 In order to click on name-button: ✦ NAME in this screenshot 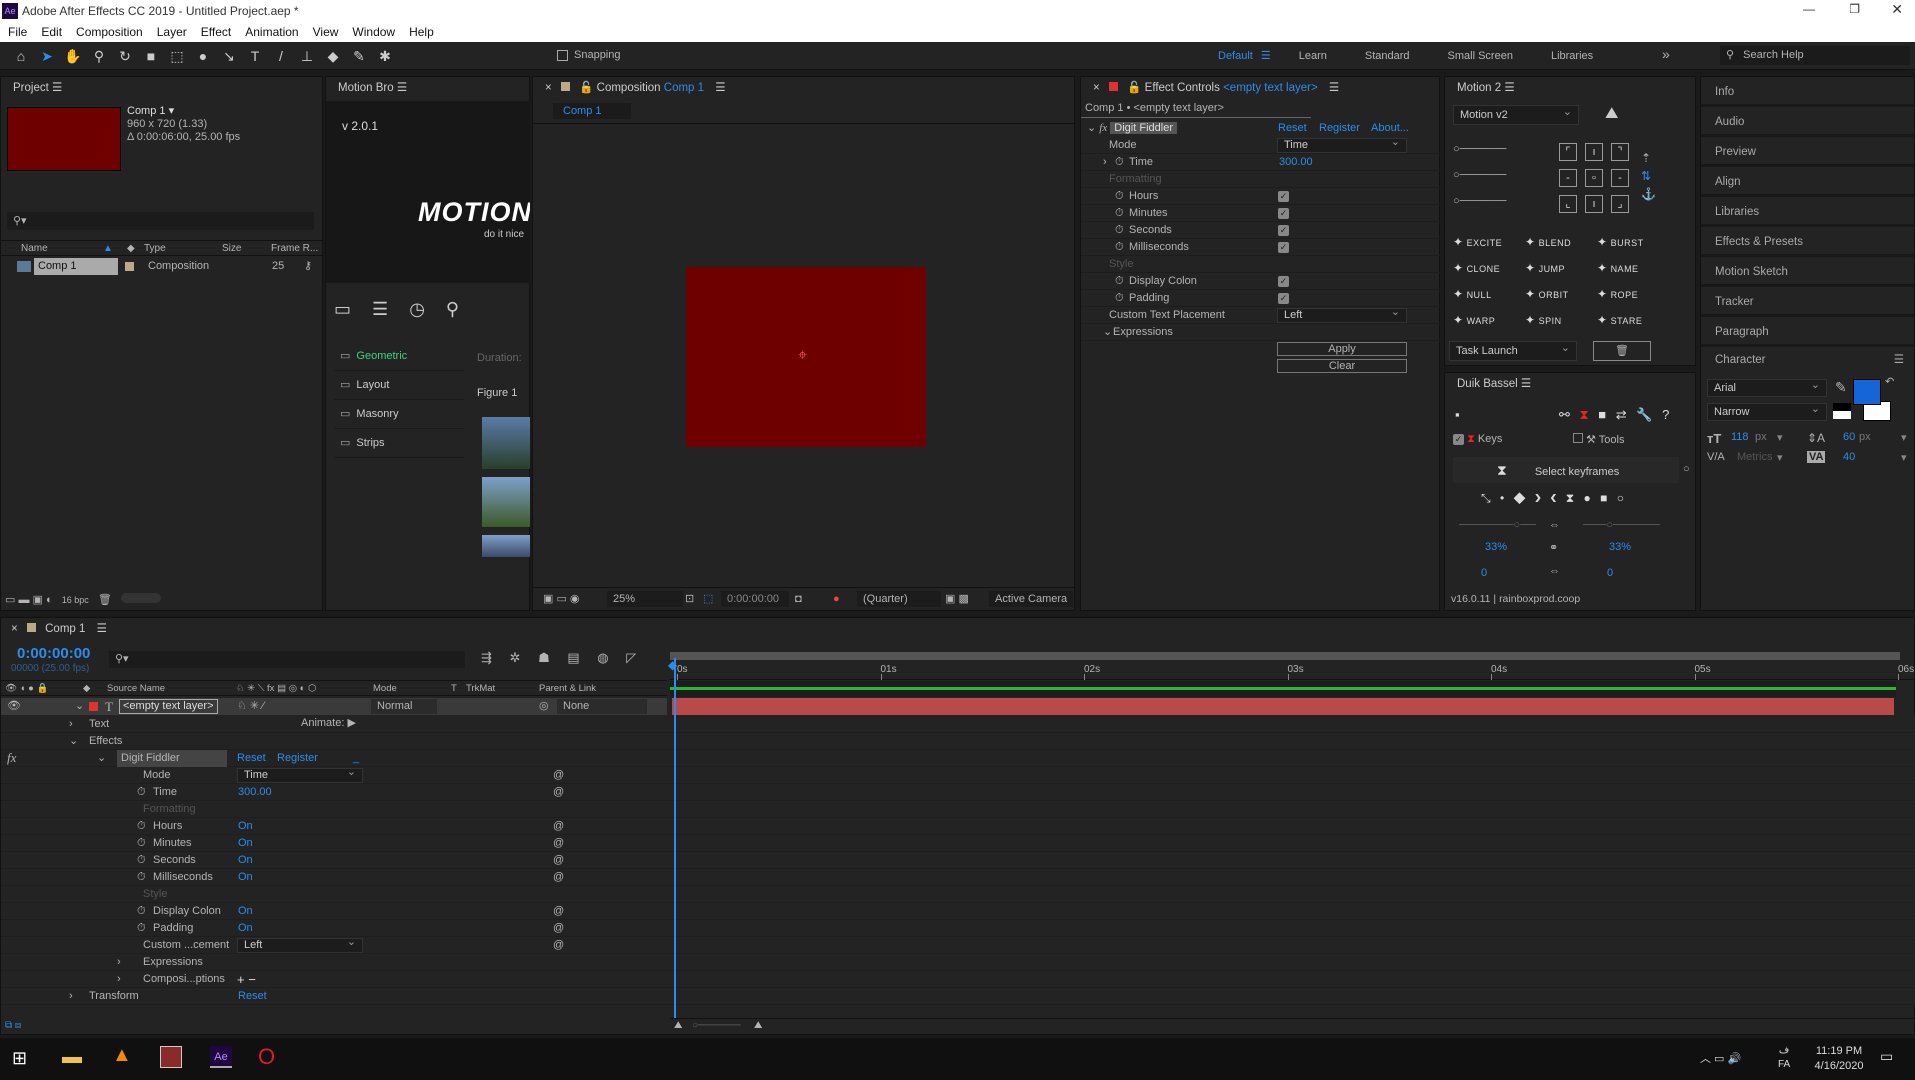, I will do `click(1618, 268)`.